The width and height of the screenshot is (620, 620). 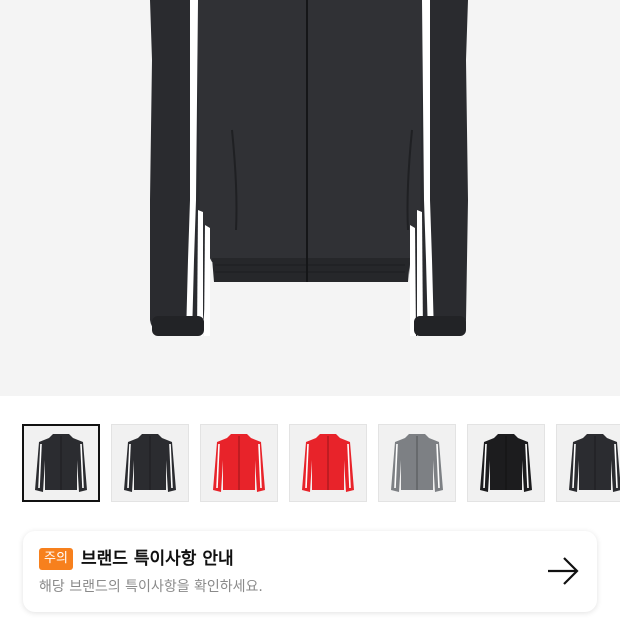 I want to click on grey-jacket-thumbnail, so click(x=417, y=463).